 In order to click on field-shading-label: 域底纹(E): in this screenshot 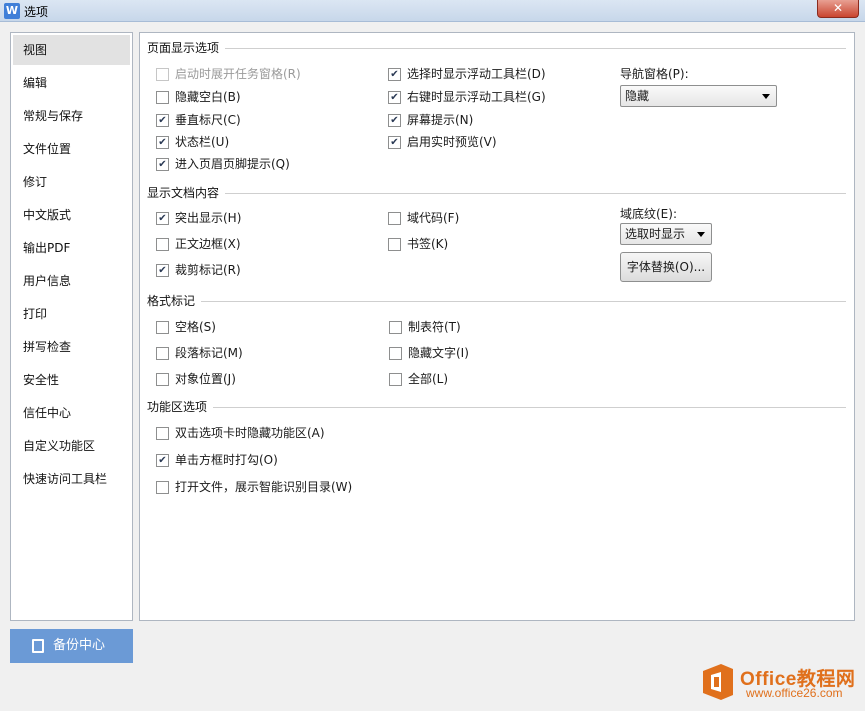, I will do `click(648, 214)`.